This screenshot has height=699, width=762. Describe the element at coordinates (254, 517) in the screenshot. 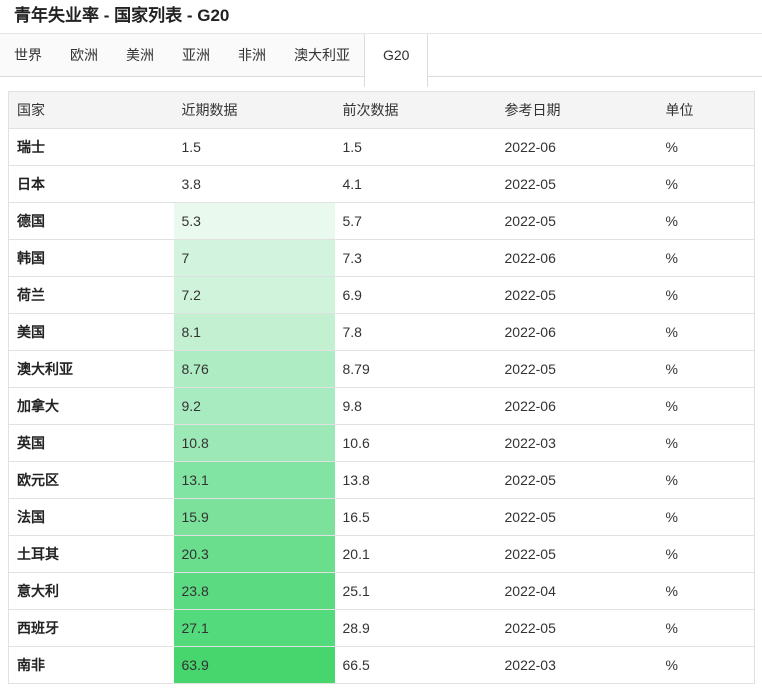

I see `last-value-cell: 15.9` at that location.